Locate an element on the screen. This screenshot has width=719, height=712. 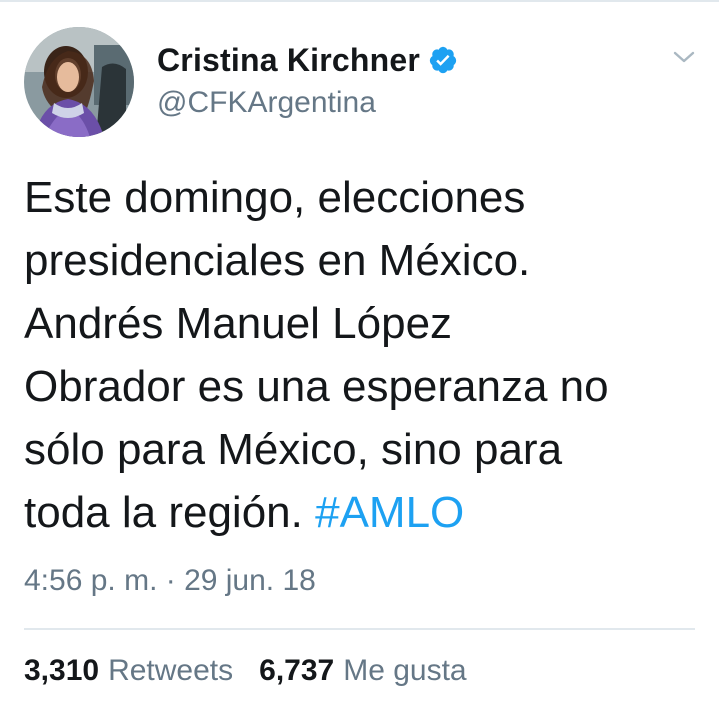
author-handle: @CFKArgentina is located at coordinates (266, 103).